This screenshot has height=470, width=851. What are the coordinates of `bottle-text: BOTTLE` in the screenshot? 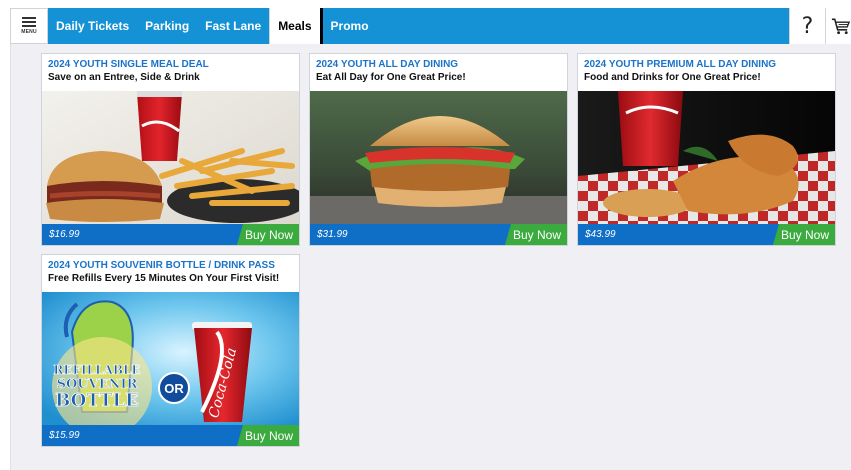 It's located at (97, 400).